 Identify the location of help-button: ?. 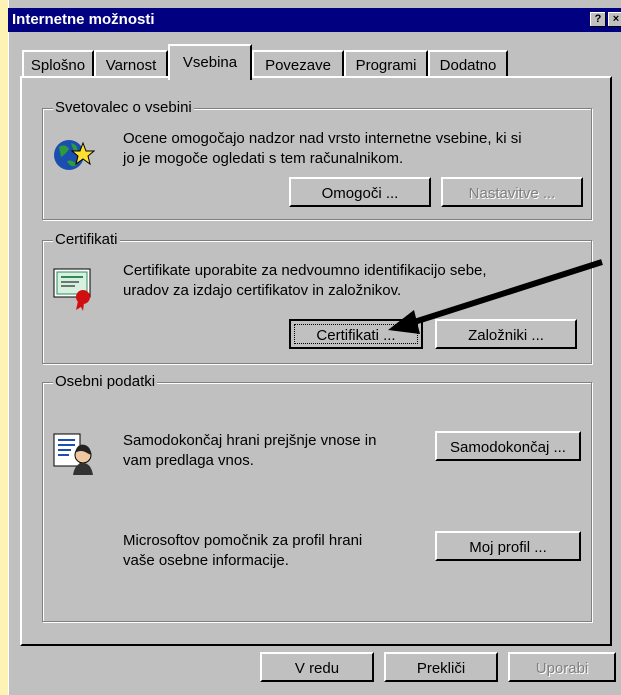
(598, 19).